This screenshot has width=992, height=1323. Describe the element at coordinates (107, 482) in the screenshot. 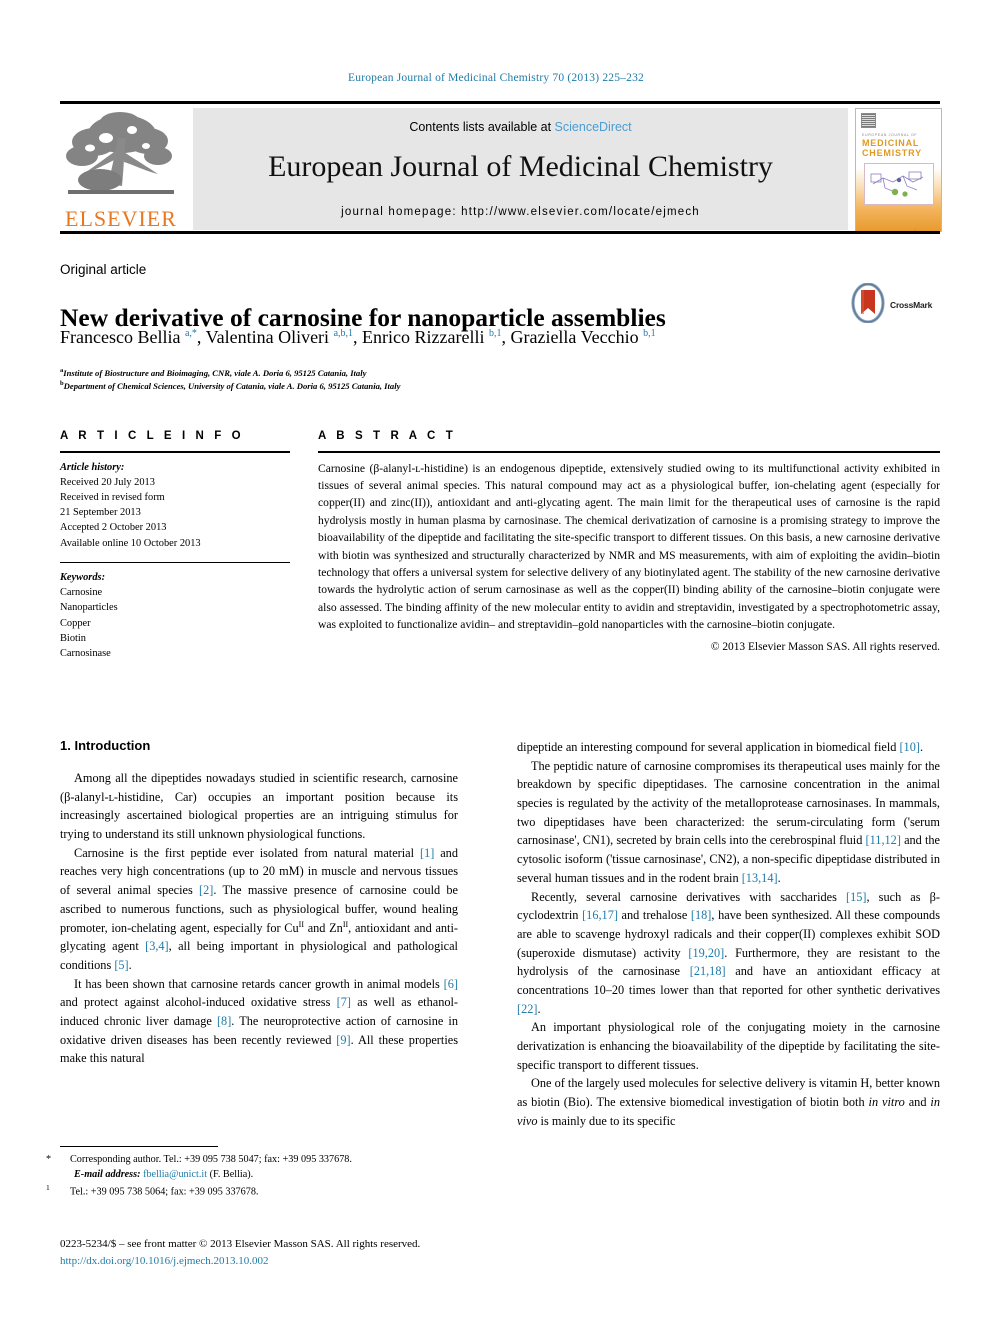

I see `history-item: Received 20 July 2013` at that location.